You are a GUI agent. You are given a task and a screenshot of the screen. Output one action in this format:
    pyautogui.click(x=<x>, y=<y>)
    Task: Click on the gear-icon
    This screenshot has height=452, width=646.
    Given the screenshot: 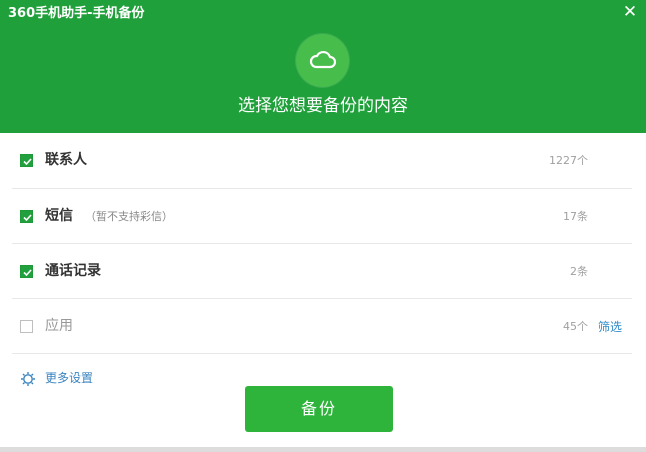 What is the action you would take?
    pyautogui.click(x=28, y=379)
    